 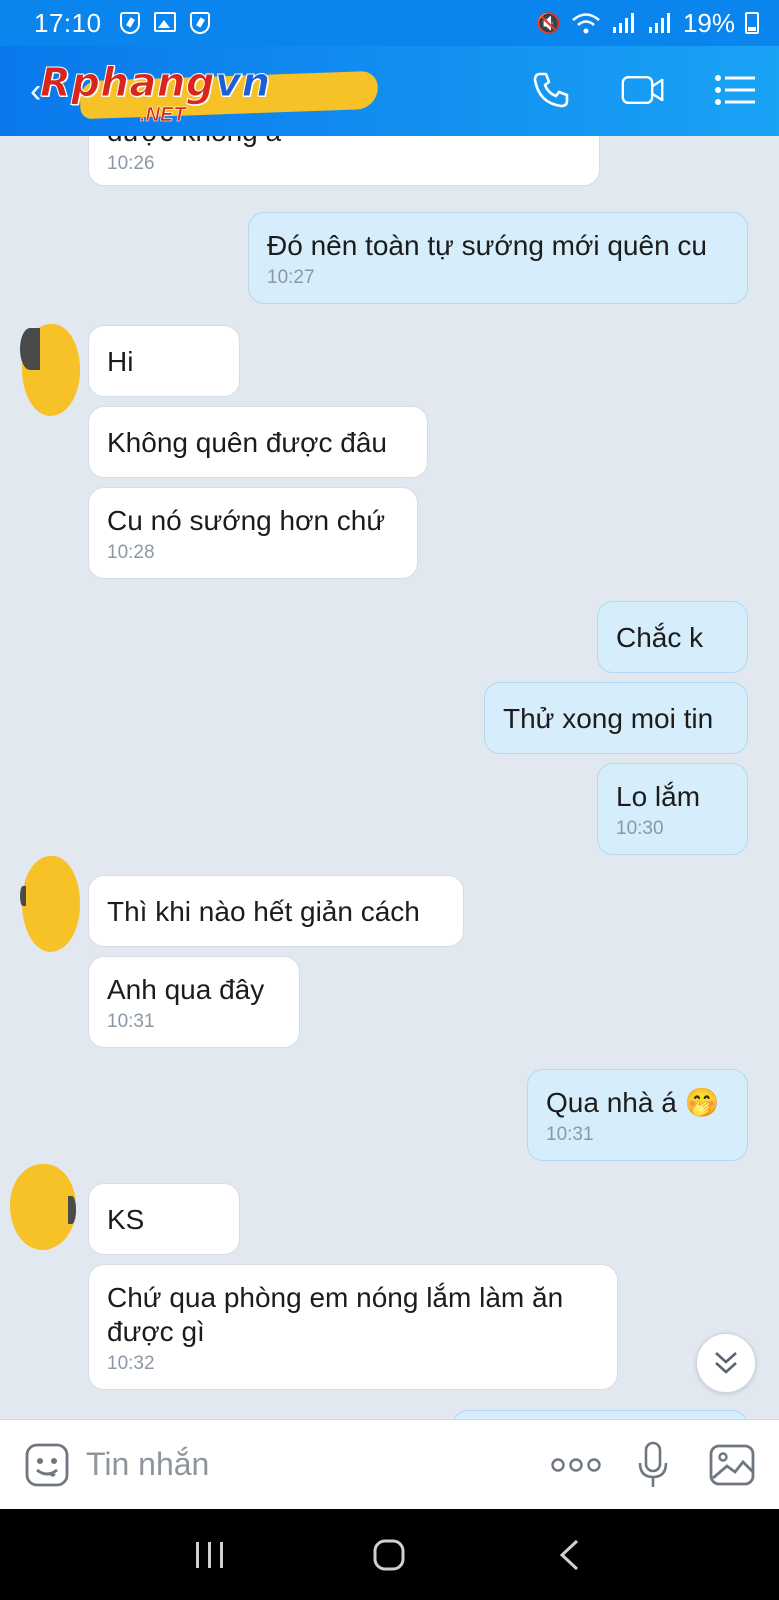 I want to click on image-icon, so click(x=732, y=1465).